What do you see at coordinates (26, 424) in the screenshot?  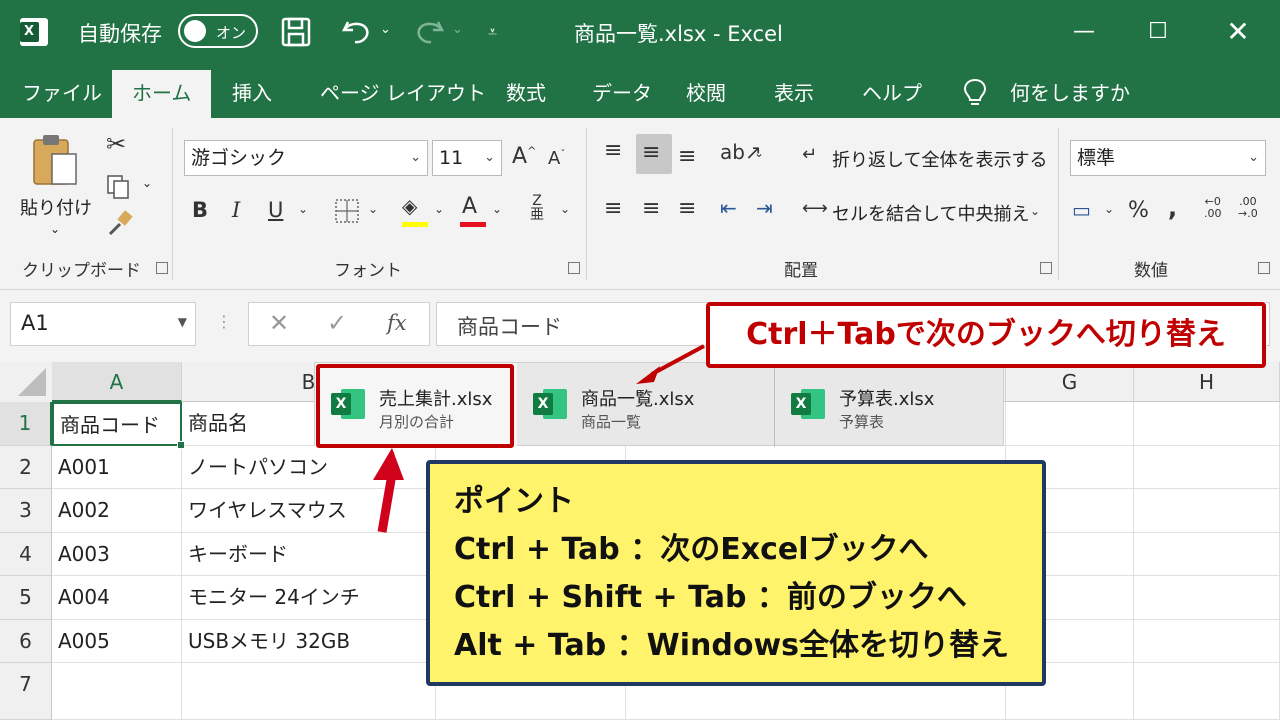 I see `row-header: 1` at bounding box center [26, 424].